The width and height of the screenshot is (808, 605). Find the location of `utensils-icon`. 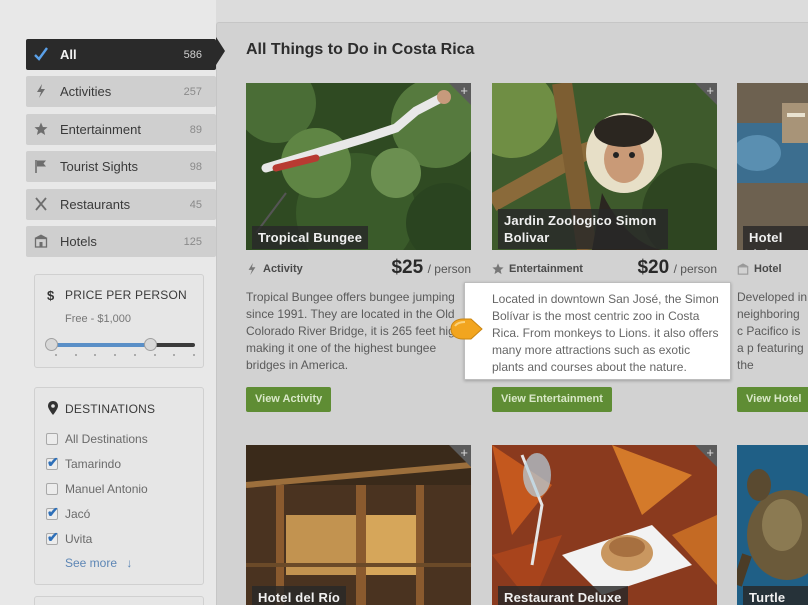

utensils-icon is located at coordinates (41, 204).